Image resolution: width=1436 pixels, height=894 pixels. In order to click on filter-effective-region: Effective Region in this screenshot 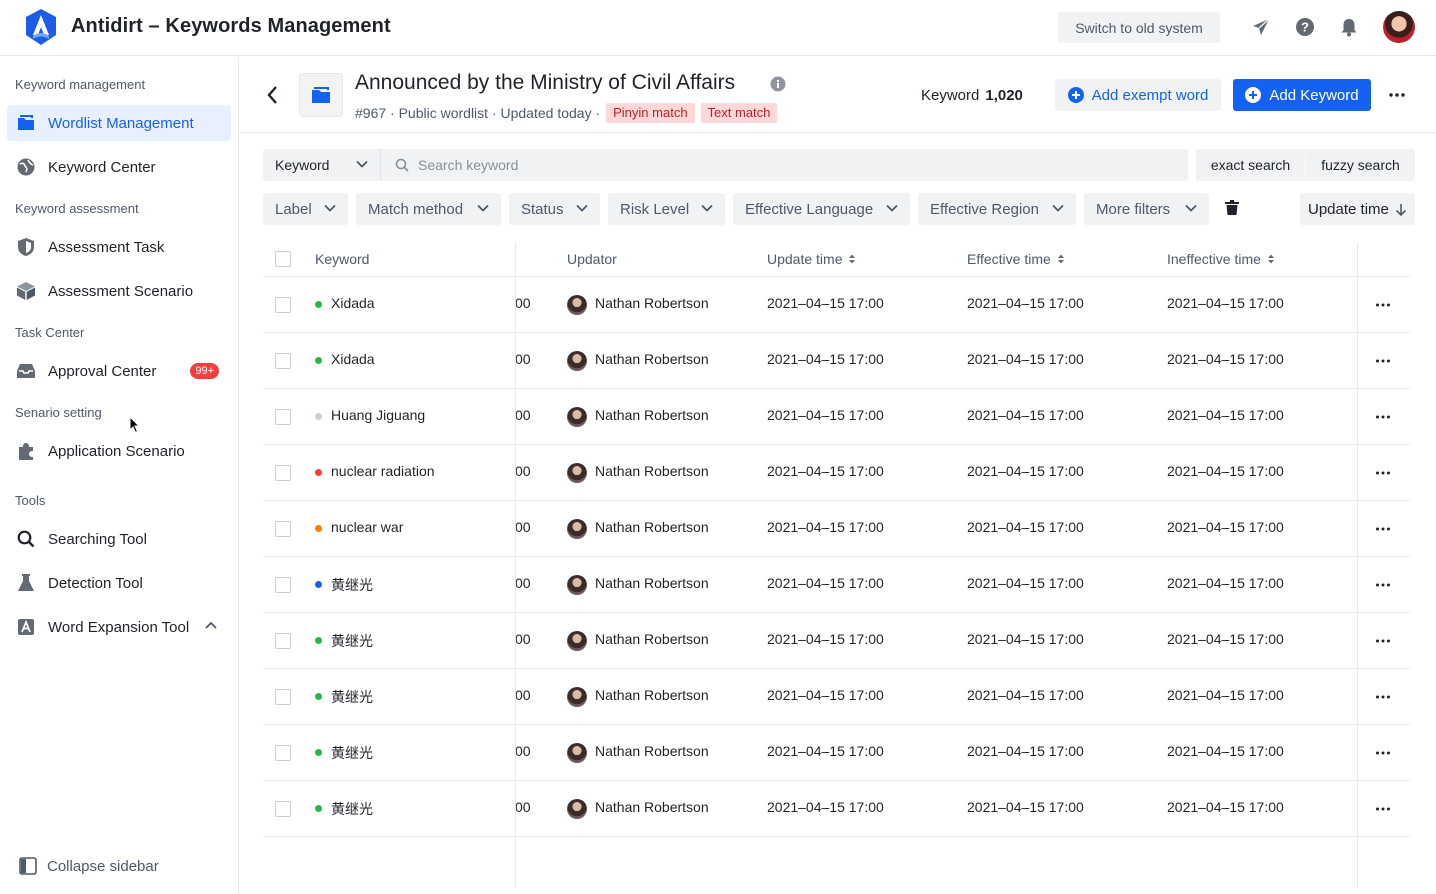, I will do `click(997, 209)`.